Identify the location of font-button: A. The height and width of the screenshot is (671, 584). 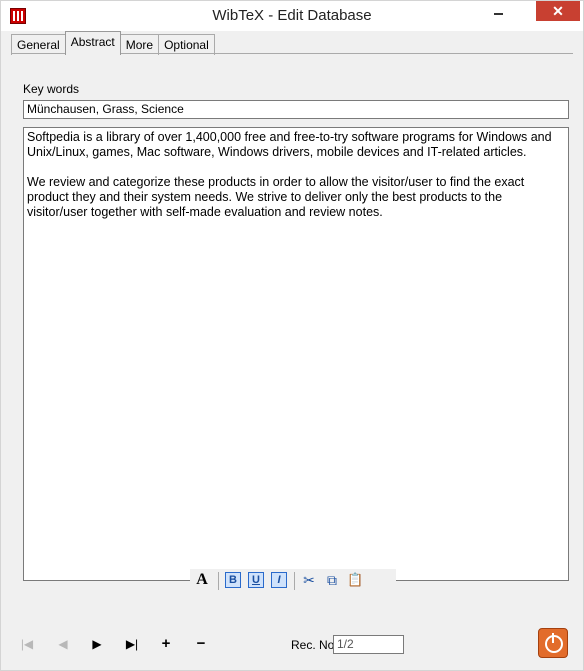
(202, 580).